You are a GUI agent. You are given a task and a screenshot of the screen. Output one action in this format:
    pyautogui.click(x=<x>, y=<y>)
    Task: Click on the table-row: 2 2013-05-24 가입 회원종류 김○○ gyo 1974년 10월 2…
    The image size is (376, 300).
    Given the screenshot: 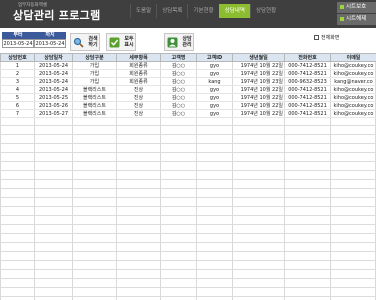 What is the action you would take?
    pyautogui.click(x=188, y=73)
    